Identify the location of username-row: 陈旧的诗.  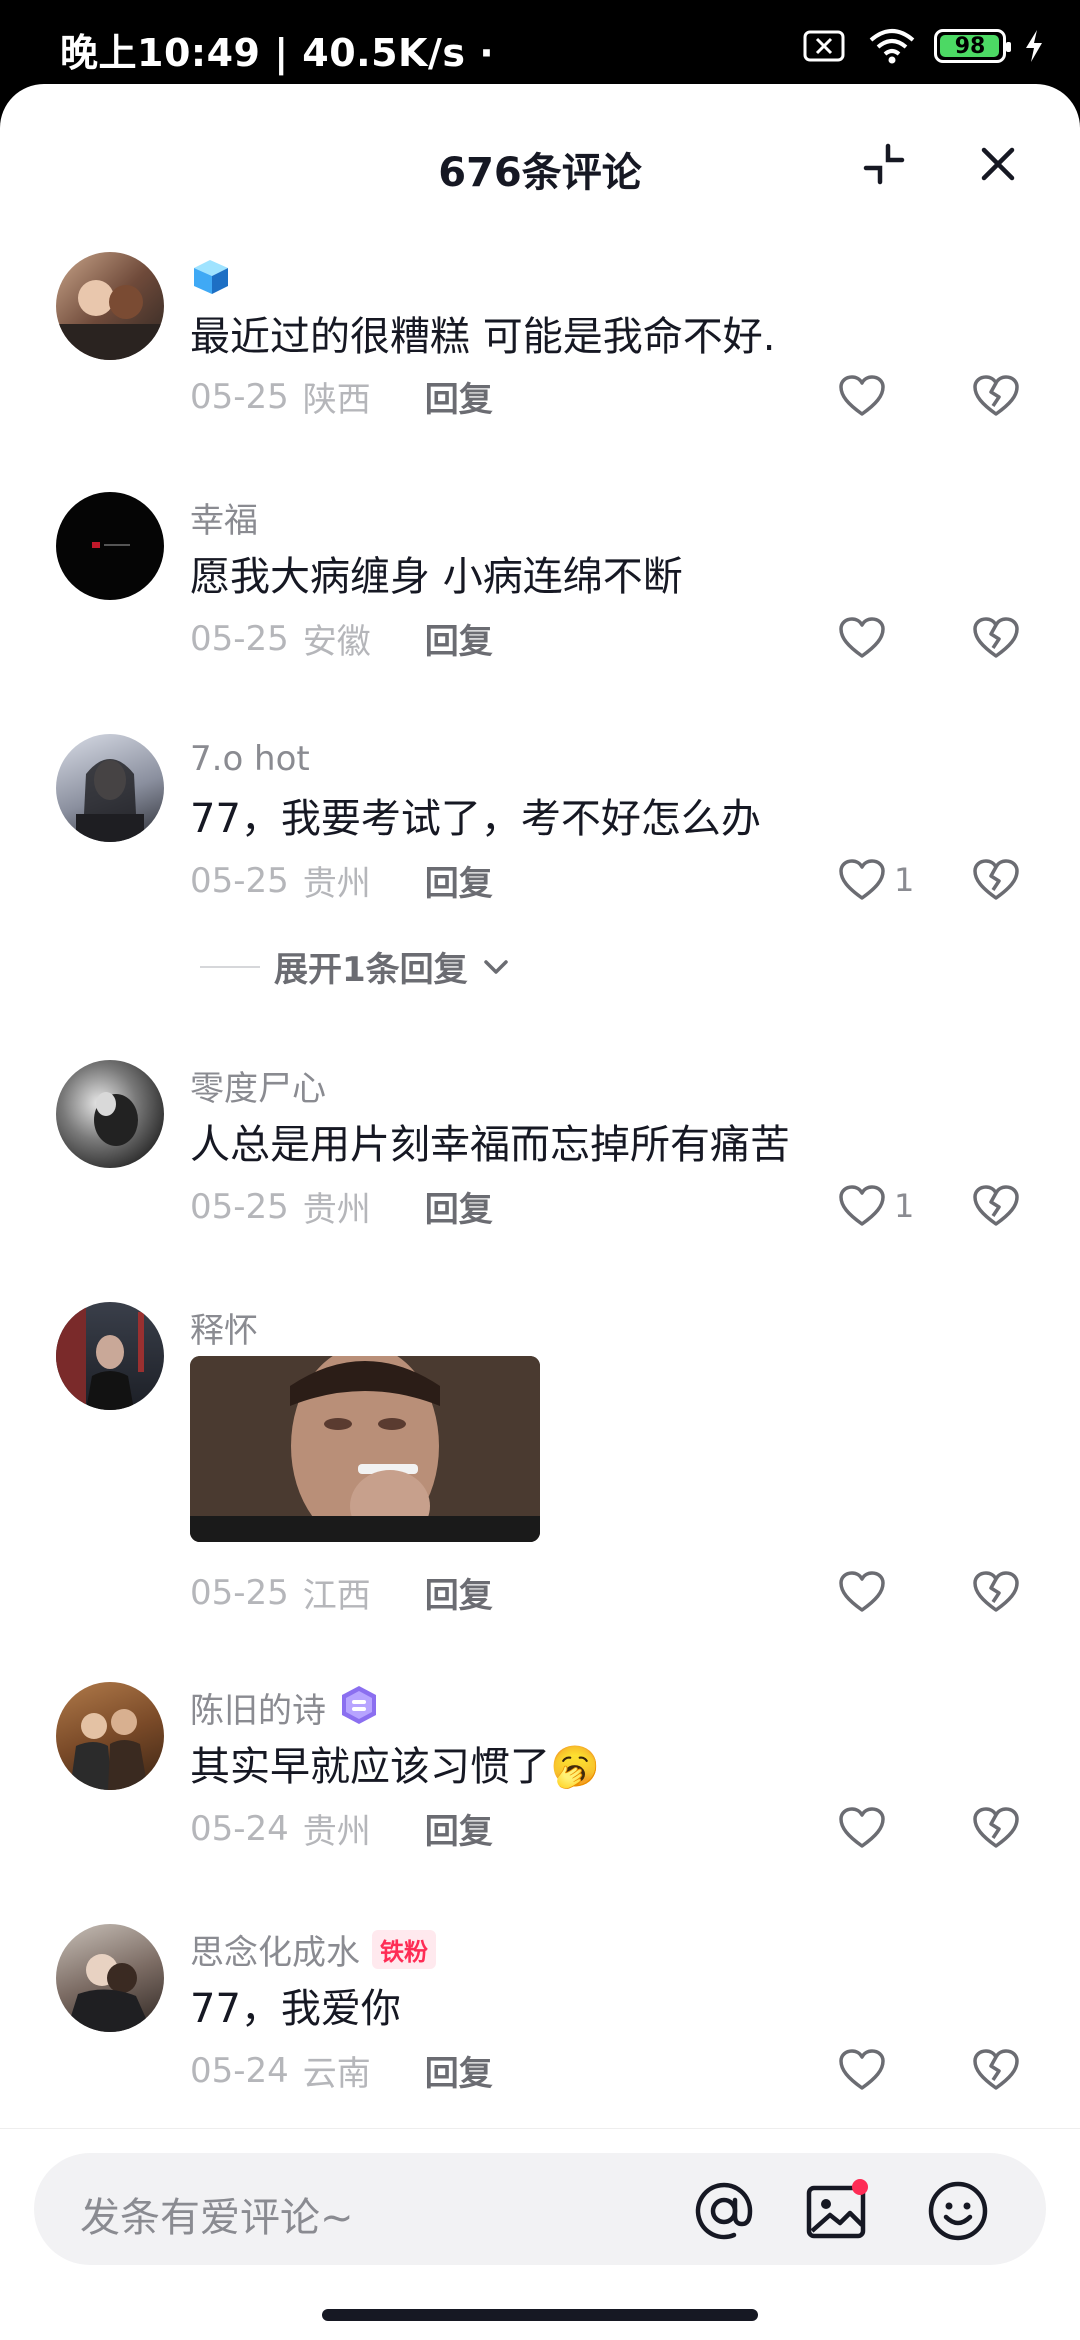
(285, 1707).